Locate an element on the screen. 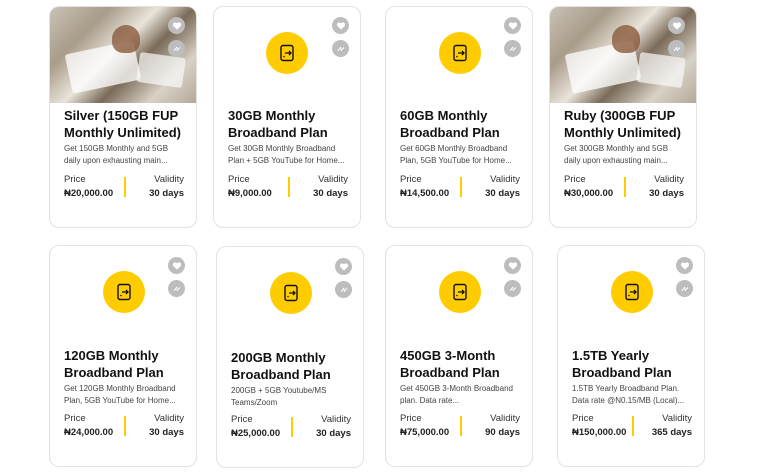 This screenshot has height=475, width=768. price-value: ₦14,500.00 is located at coordinates (425, 193).